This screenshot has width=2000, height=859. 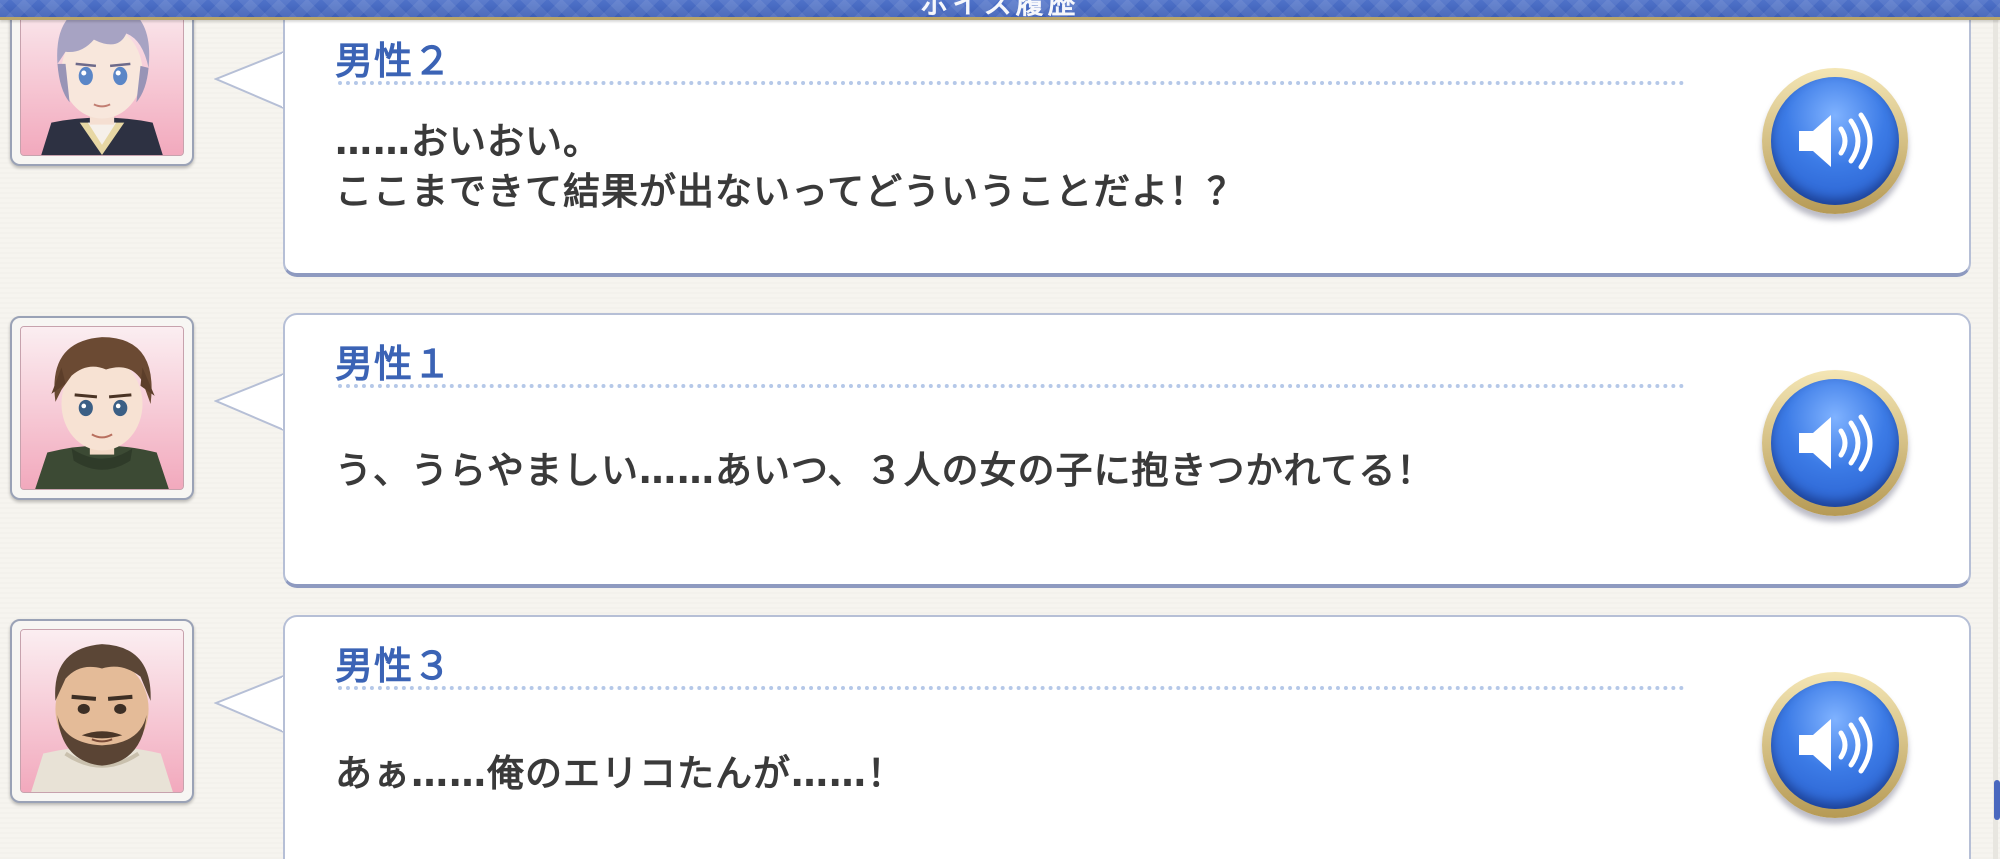 What do you see at coordinates (1995, 439) in the screenshot?
I see `scrollbar-track` at bounding box center [1995, 439].